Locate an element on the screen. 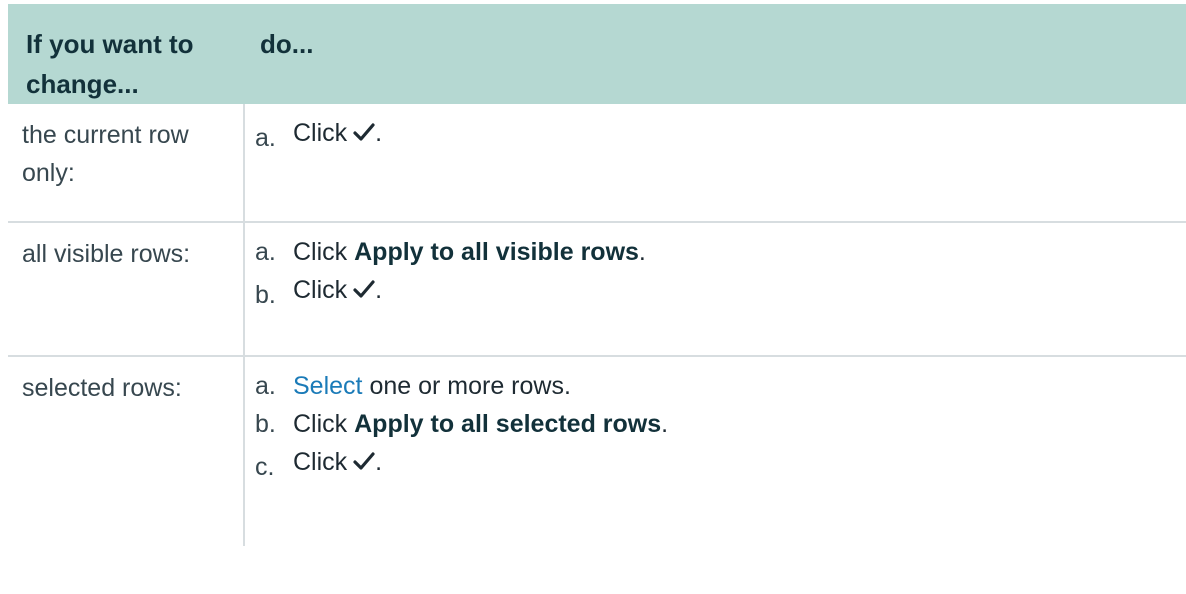  row-condition: all visible rows: is located at coordinates (126, 289).